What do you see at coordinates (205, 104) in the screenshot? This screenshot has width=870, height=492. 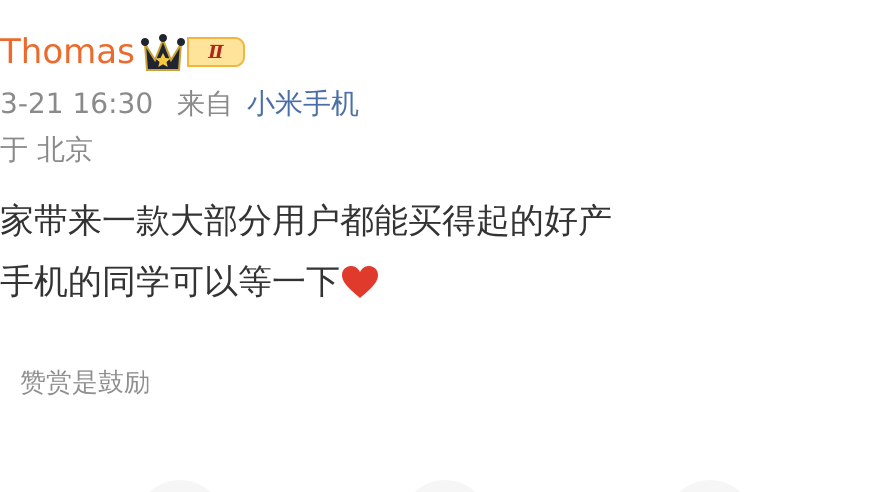 I see `source-label: 来自` at bounding box center [205, 104].